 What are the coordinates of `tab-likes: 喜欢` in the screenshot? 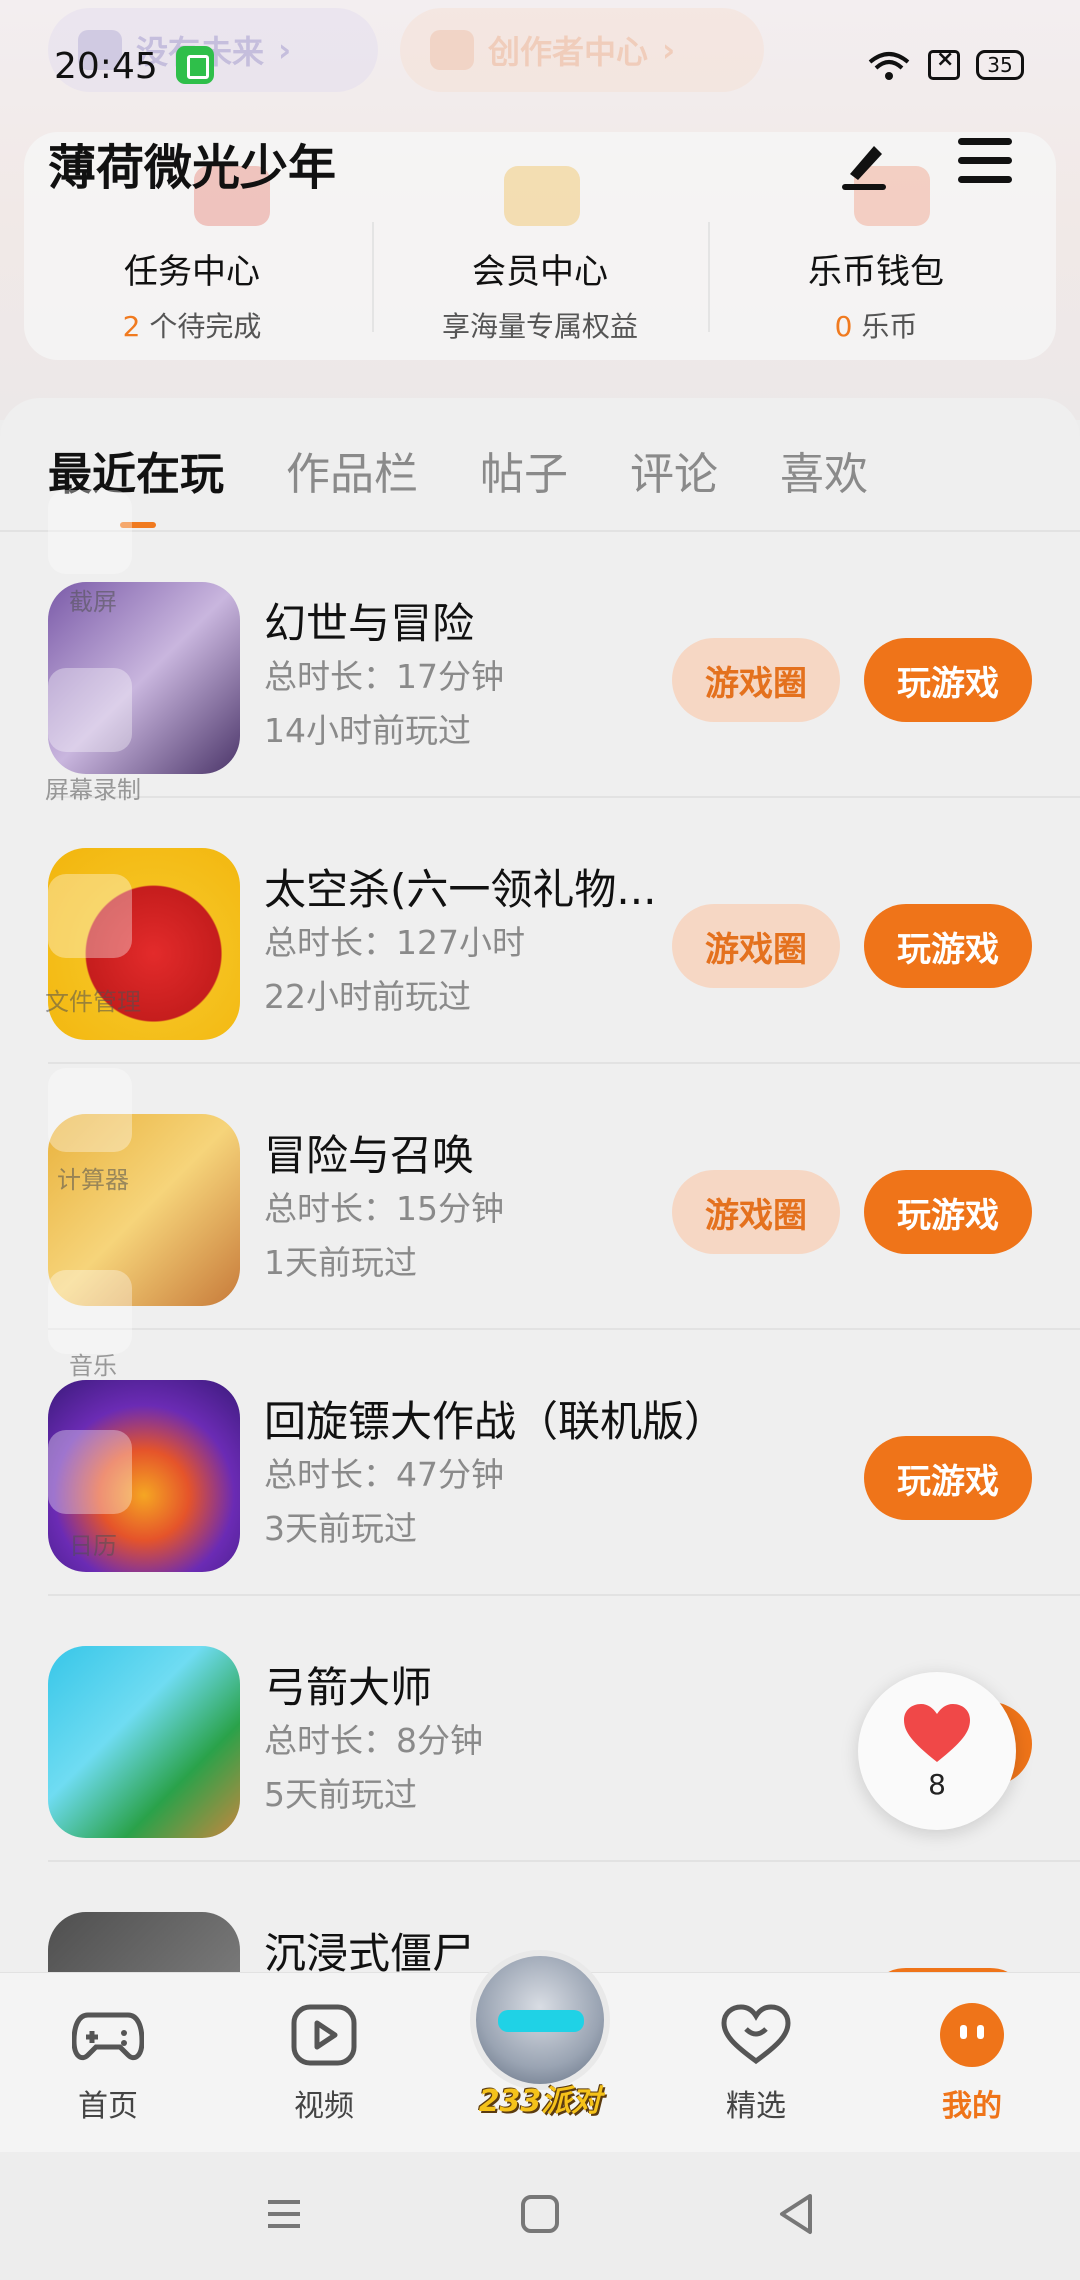 It's located at (824, 470).